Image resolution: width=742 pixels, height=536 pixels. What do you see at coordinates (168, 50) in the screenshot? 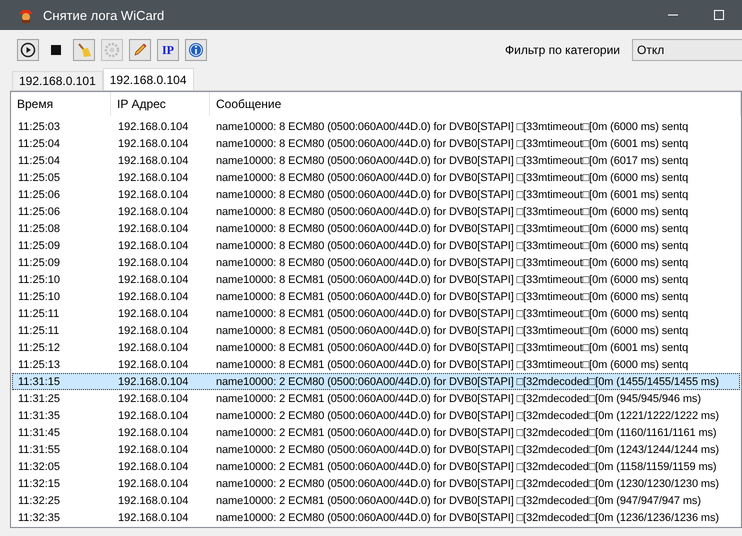
I see `ip-button: IP` at bounding box center [168, 50].